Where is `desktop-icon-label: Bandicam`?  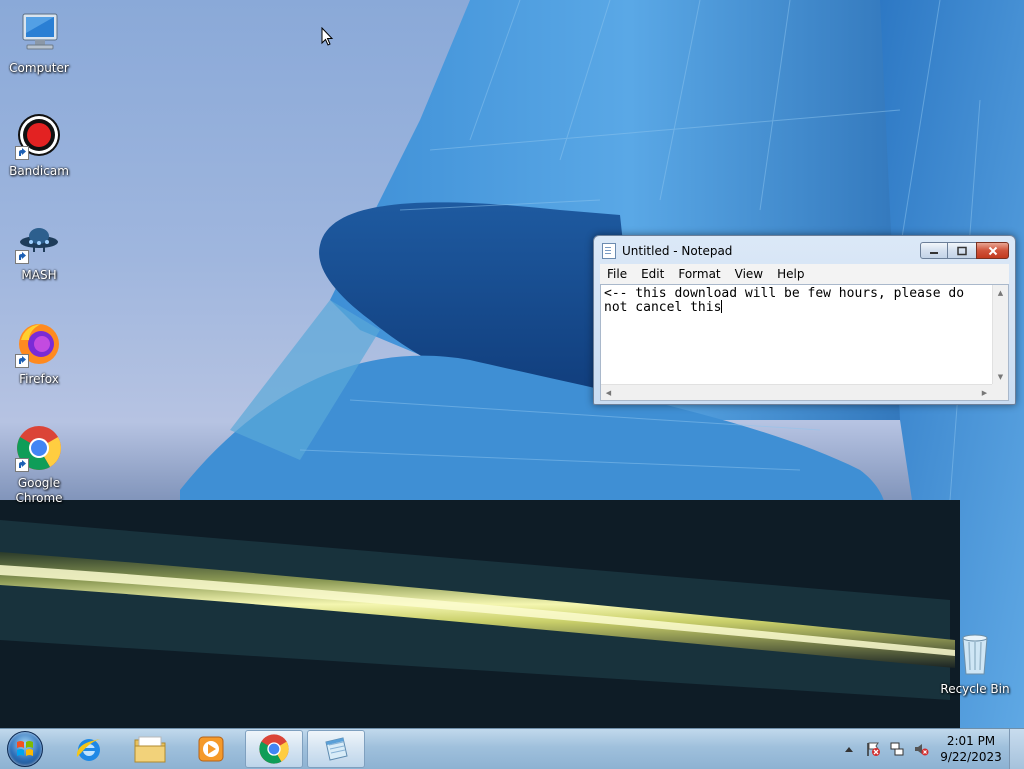 desktop-icon-label: Bandicam is located at coordinates (39, 171).